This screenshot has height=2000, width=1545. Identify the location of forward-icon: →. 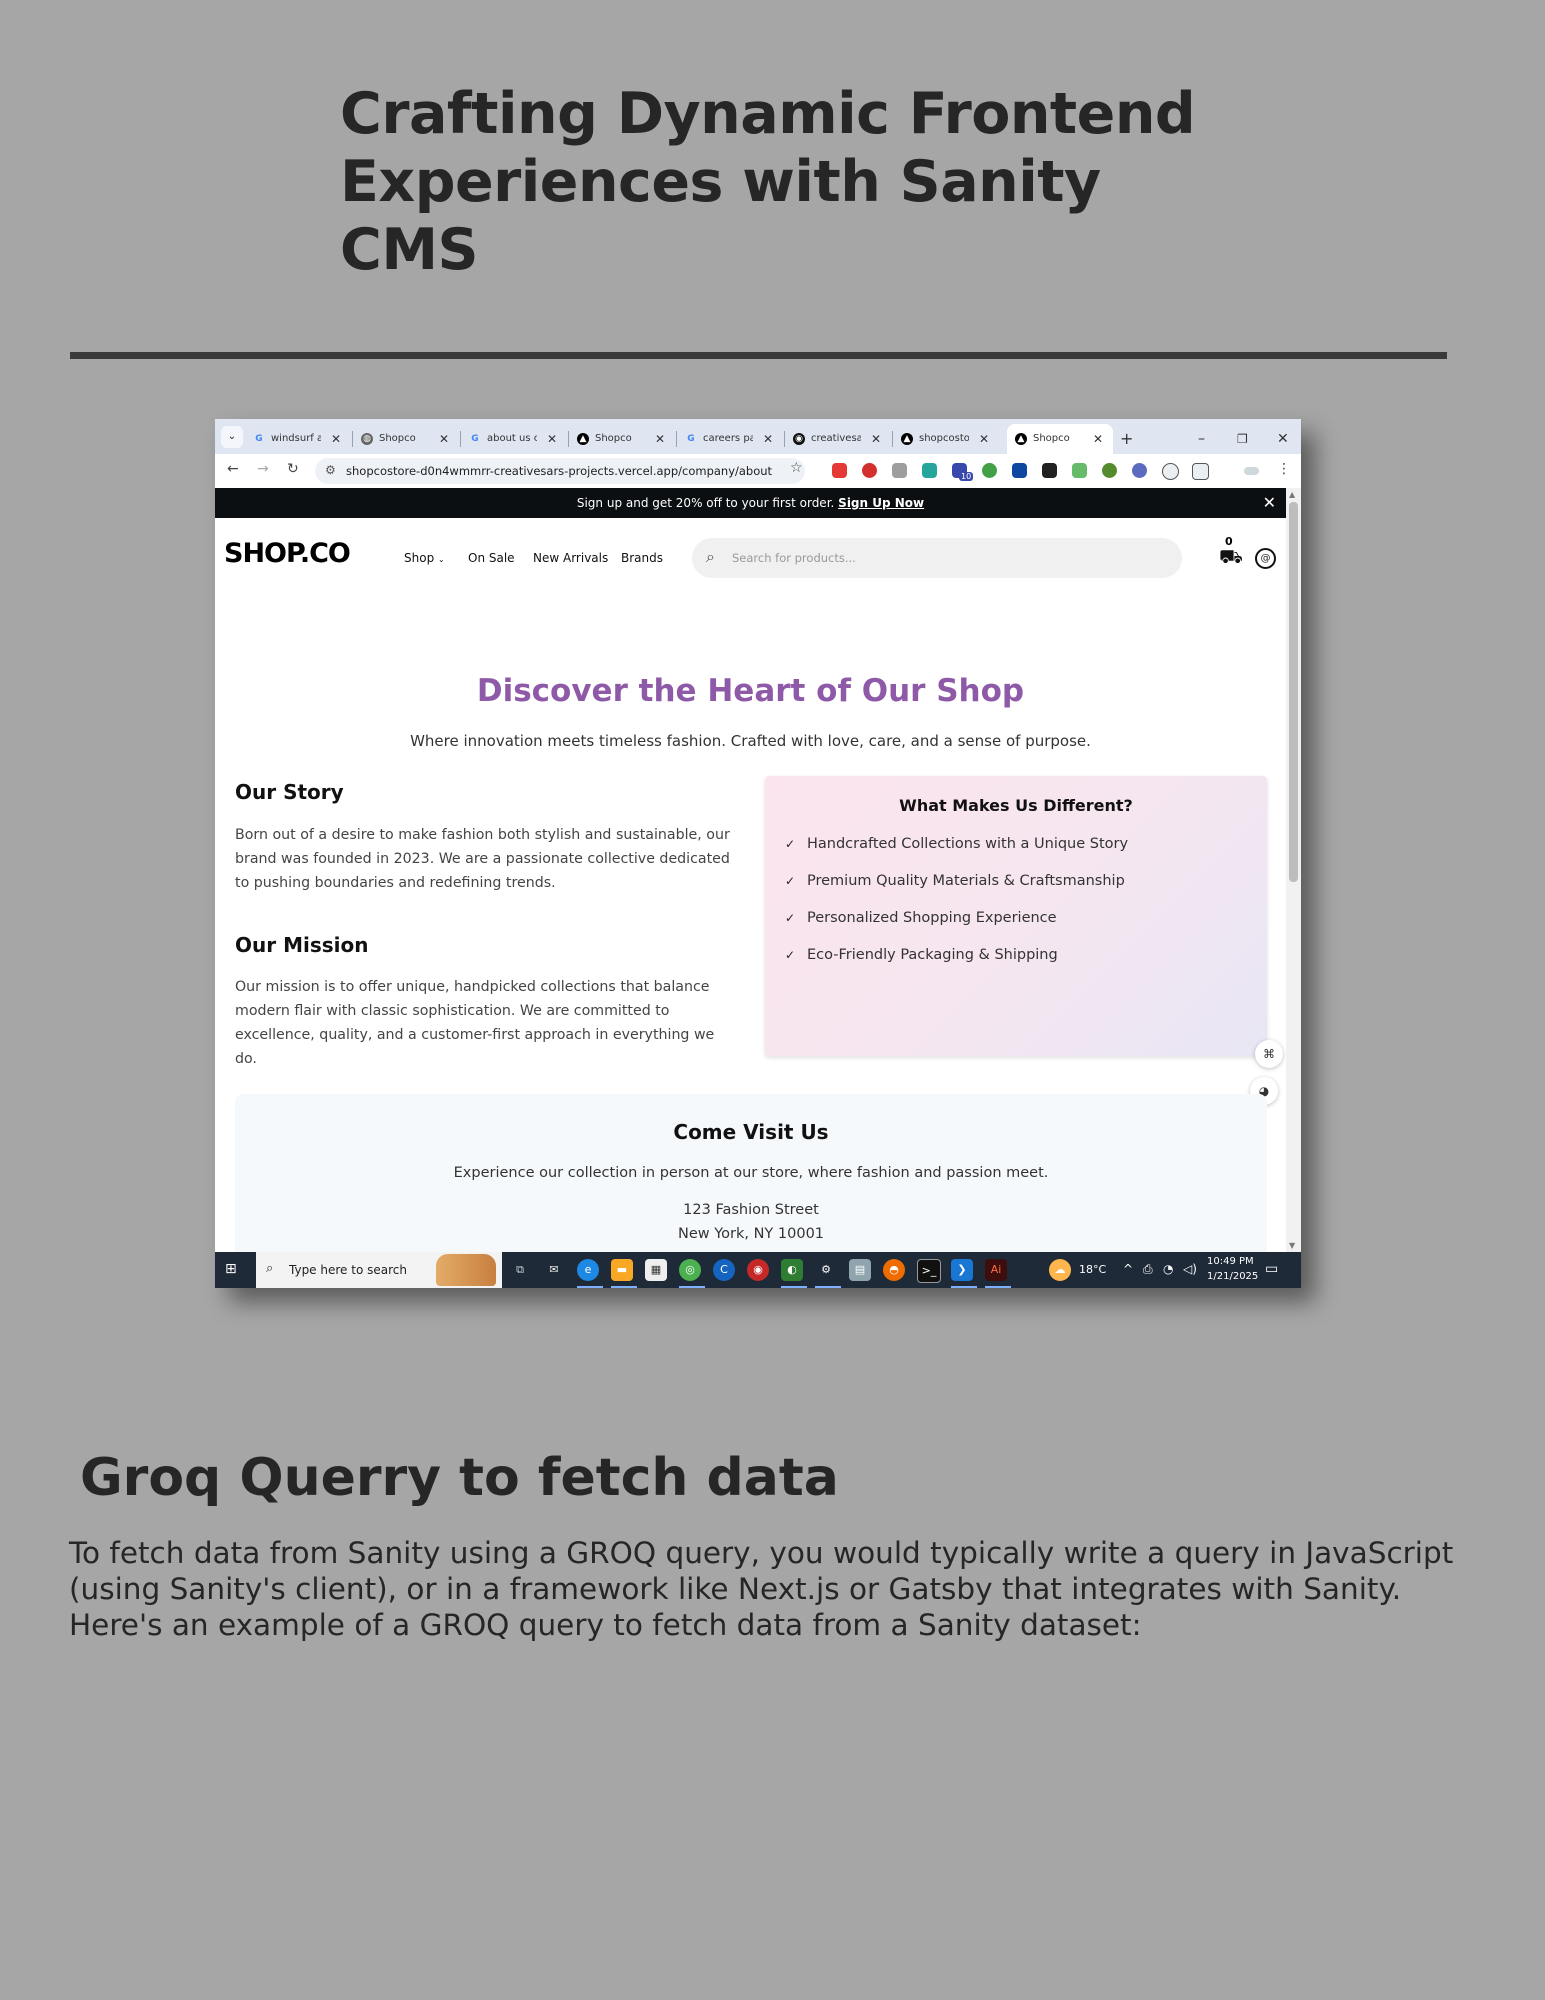
(263, 469).